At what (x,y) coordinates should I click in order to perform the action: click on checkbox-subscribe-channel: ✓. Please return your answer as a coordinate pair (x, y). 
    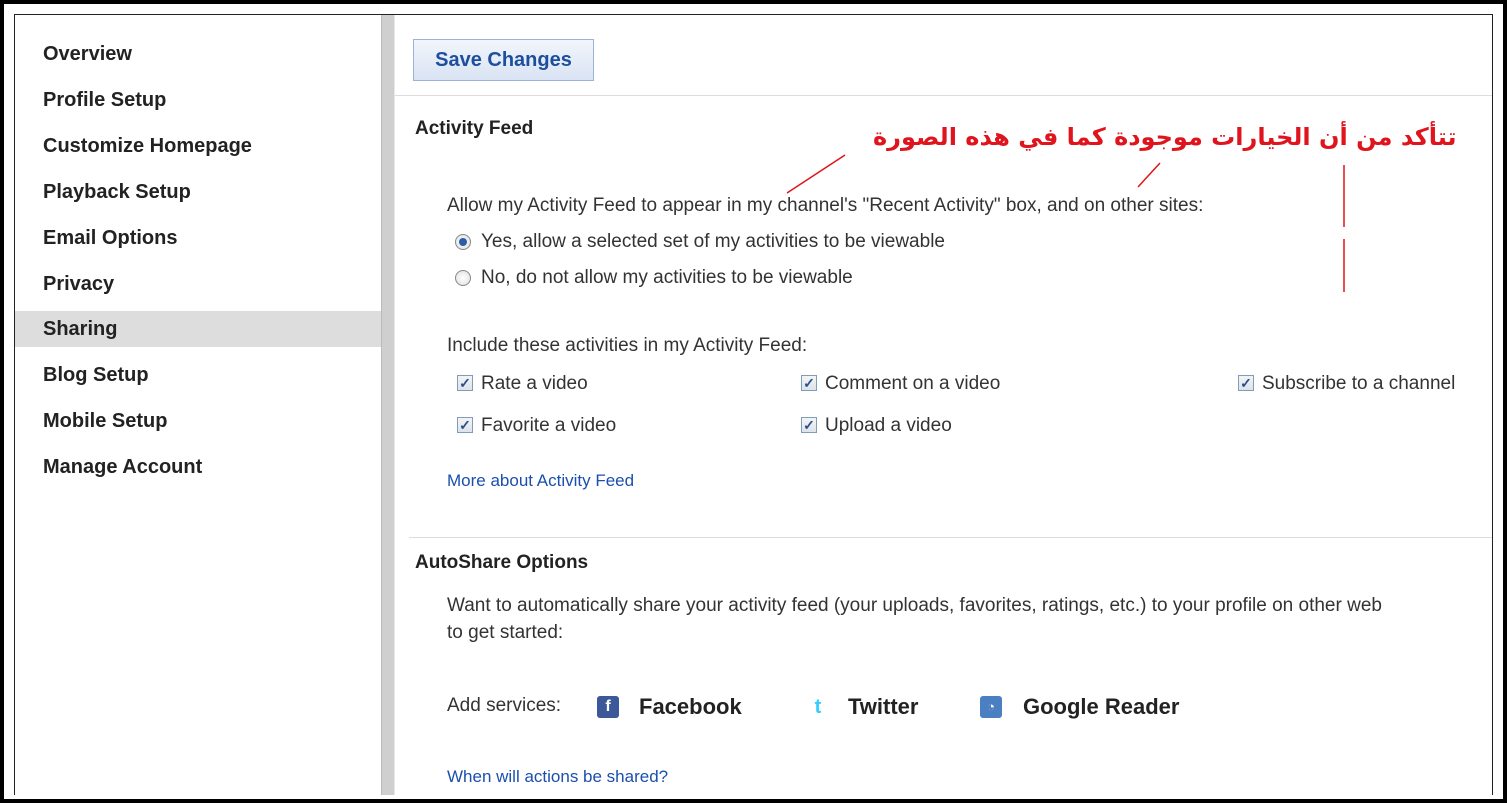
    Looking at the image, I should click on (1246, 383).